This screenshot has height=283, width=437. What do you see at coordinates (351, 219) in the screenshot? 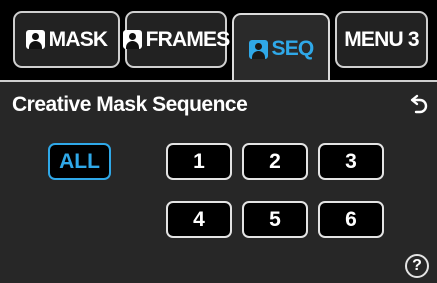
I see `sequence-6-button: 6` at bounding box center [351, 219].